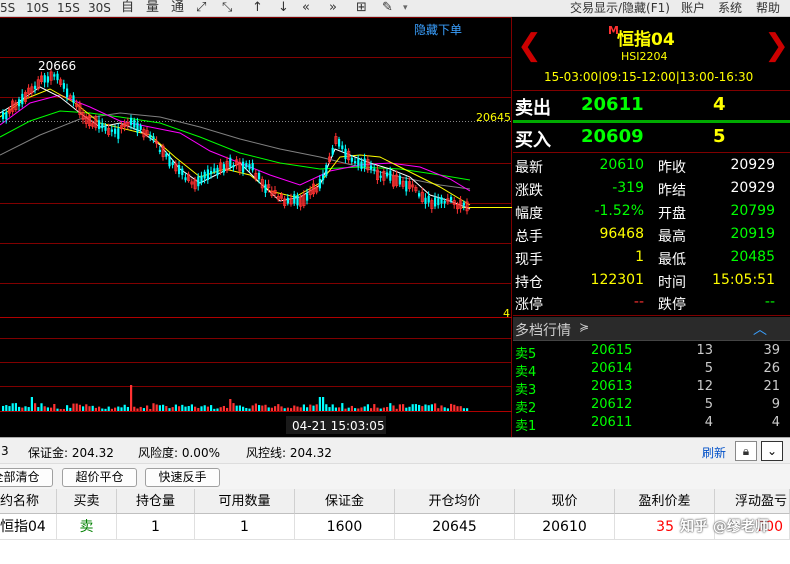 The image size is (790, 564). Describe the element at coordinates (333, 8) in the screenshot. I see `forward-icon: »` at that location.